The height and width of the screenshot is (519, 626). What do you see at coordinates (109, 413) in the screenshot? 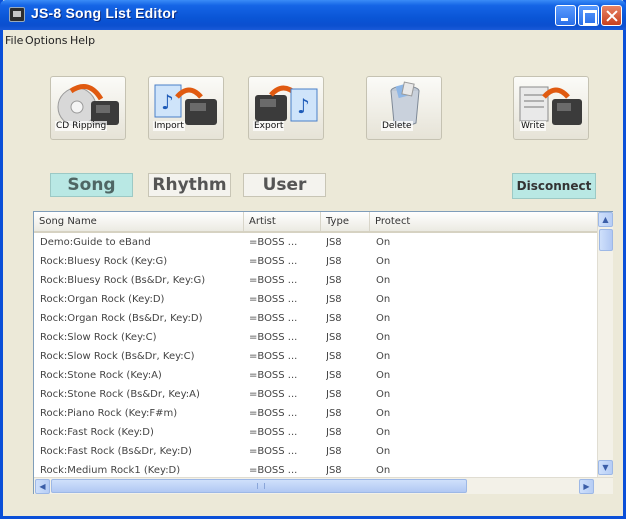
I see `song-name-cell: Rock:Piano Rock (Key:F#m)` at bounding box center [109, 413].